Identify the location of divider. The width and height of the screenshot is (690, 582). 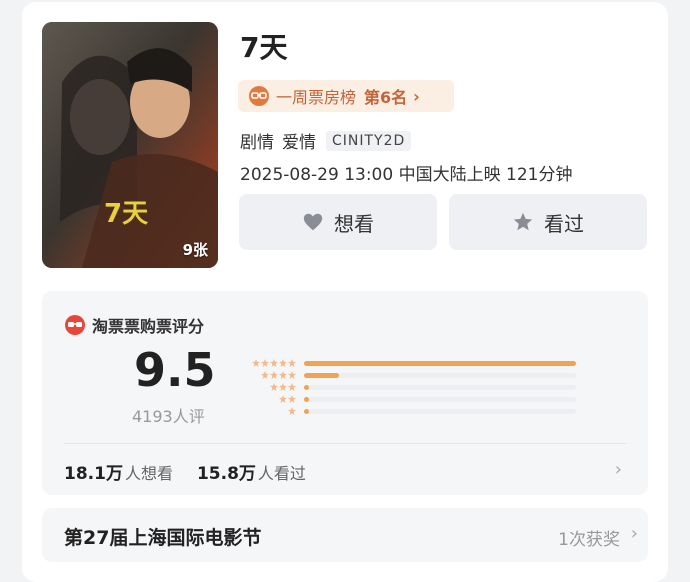
(345, 443).